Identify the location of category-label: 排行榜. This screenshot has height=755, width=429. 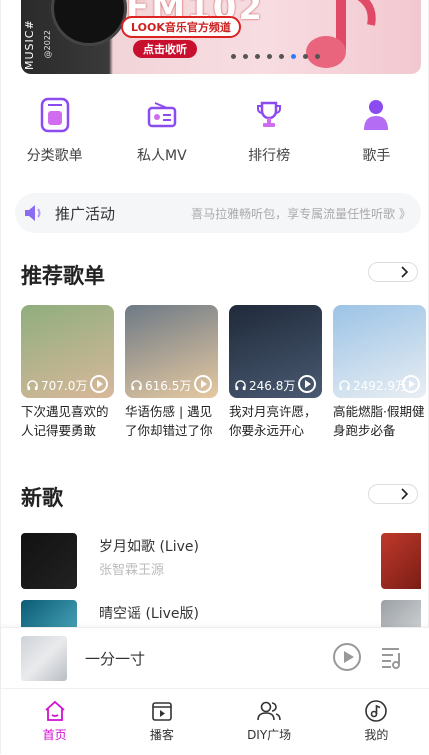
(269, 156).